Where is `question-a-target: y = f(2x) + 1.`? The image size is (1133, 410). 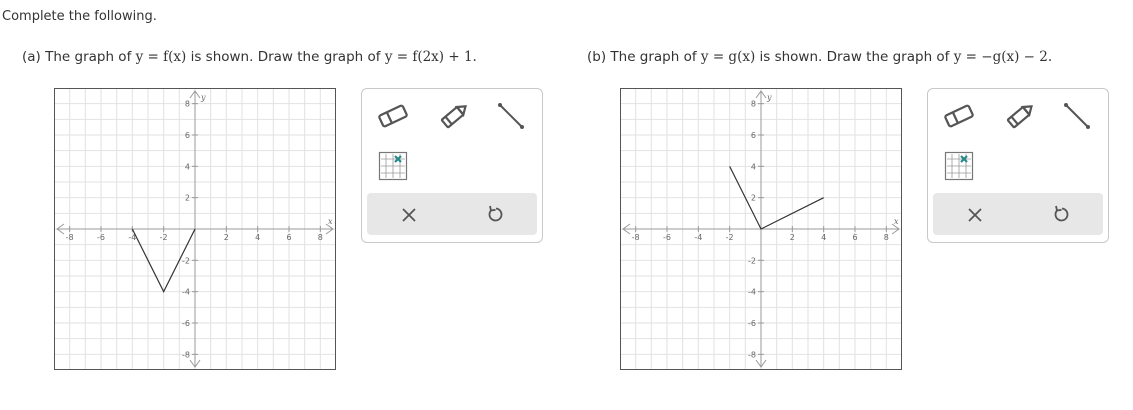 question-a-target: y = f(2x) + 1. is located at coordinates (430, 57).